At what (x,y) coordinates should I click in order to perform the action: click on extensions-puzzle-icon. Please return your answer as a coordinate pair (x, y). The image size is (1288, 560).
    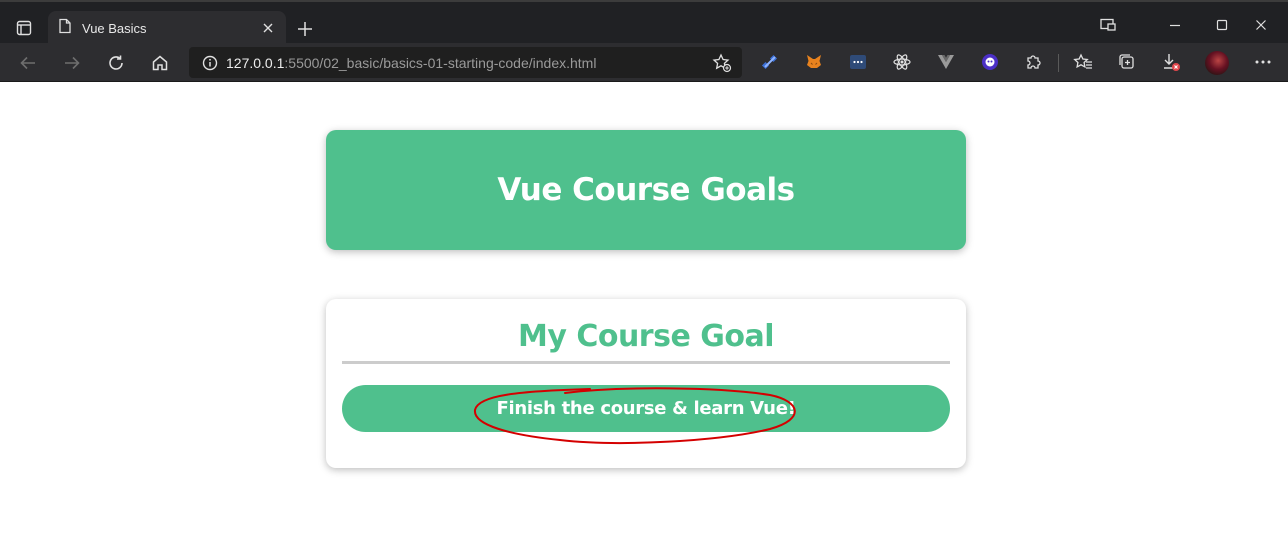
    Looking at the image, I should click on (1034, 62).